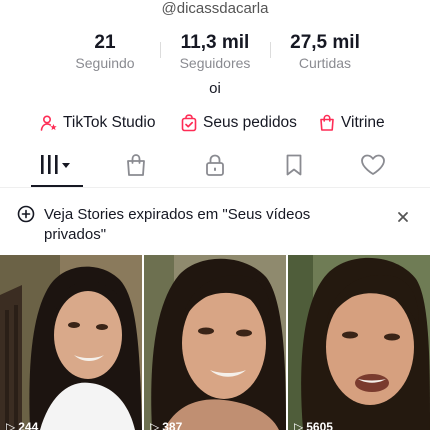  I want to click on tab-saved, so click(294, 167).